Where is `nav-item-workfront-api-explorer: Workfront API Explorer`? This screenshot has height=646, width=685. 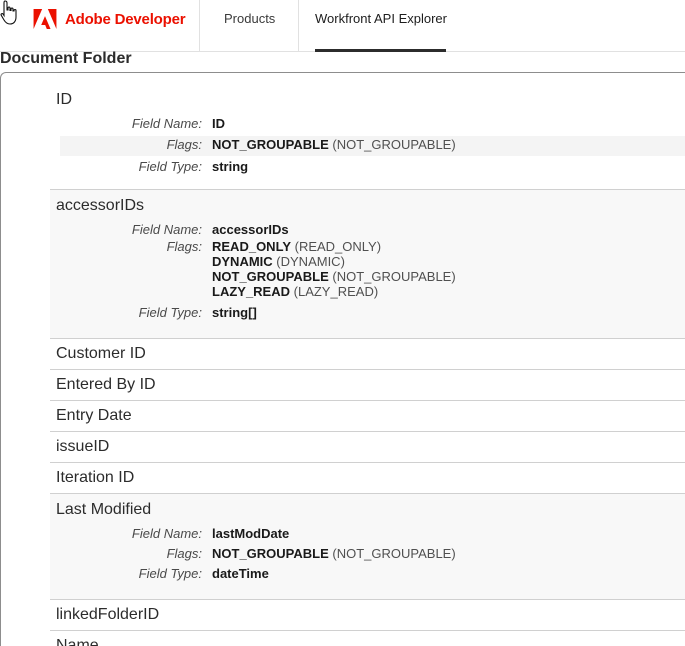 nav-item-workfront-api-explorer: Workfront API Explorer is located at coordinates (381, 18).